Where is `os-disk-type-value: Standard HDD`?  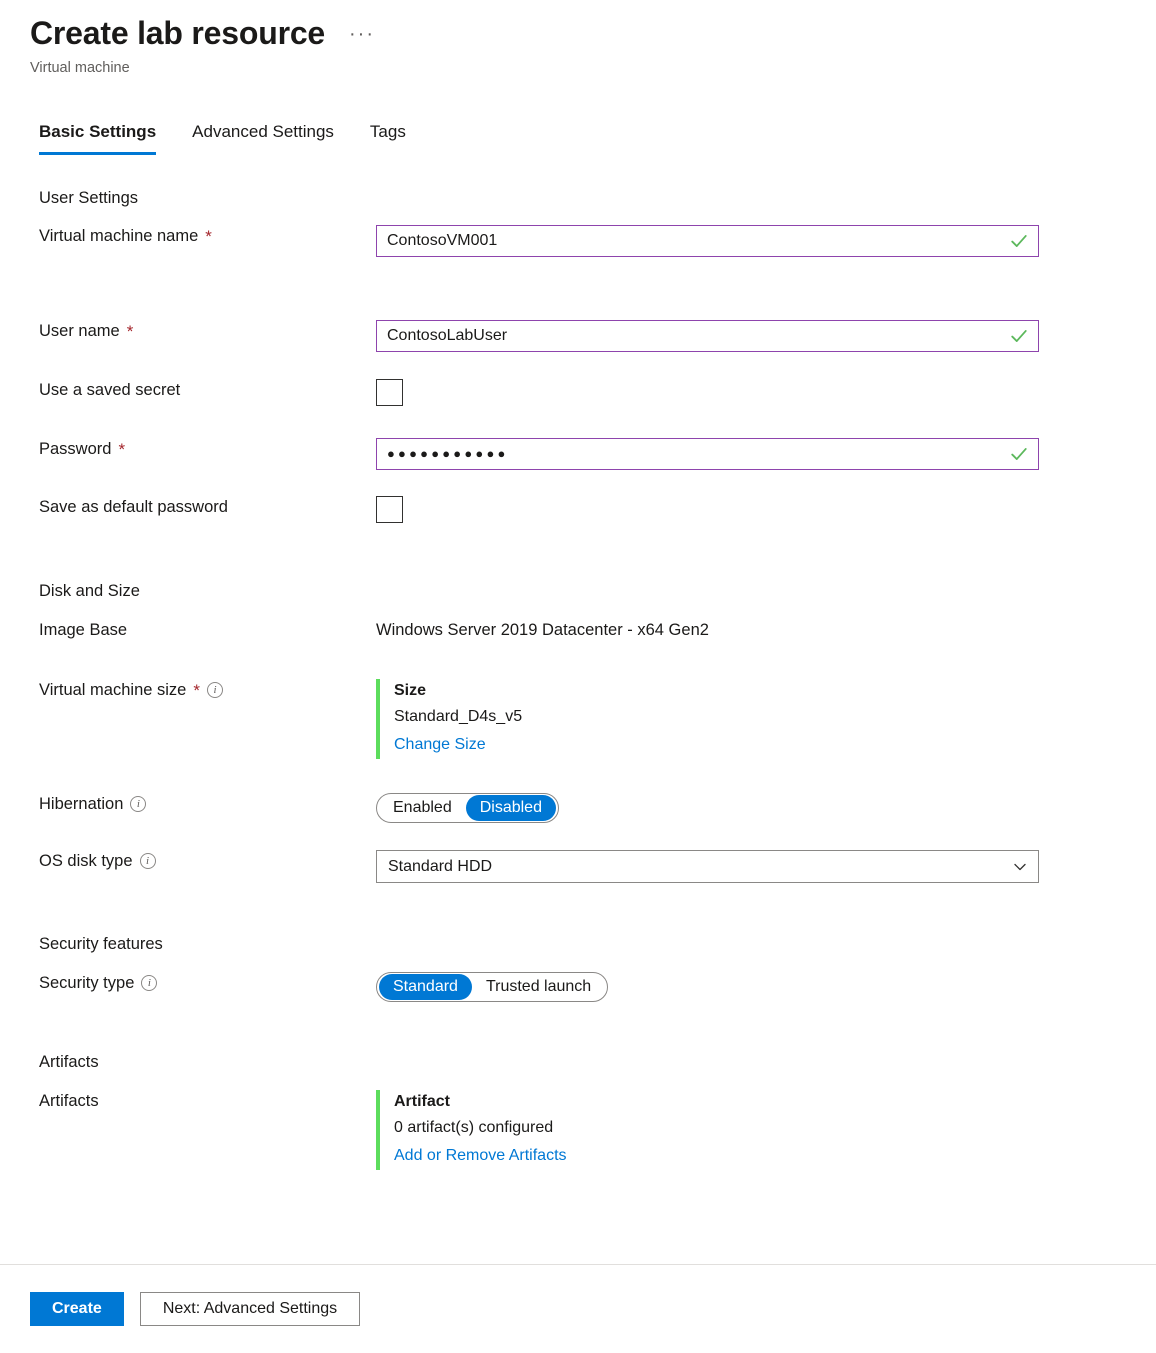
os-disk-type-value: Standard HDD is located at coordinates (440, 866).